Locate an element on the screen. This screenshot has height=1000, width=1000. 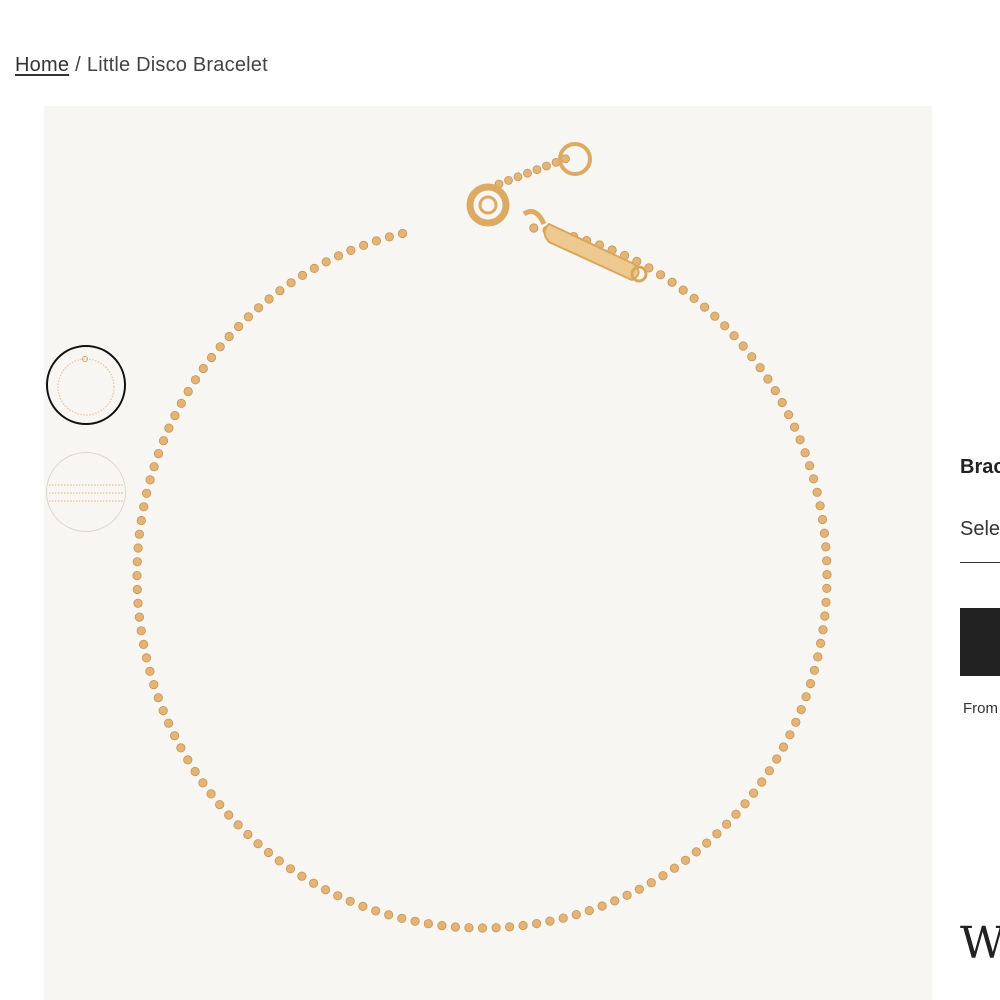
thumbnail-stacked-bracelets-icon is located at coordinates (86, 493).